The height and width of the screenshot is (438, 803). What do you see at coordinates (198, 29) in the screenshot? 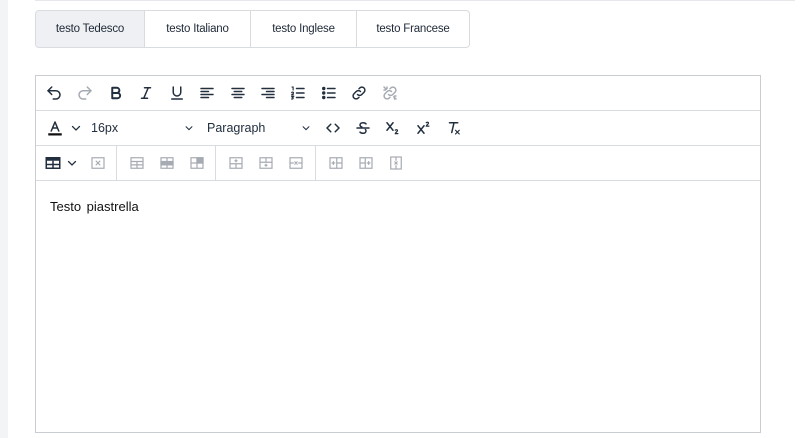
I see `tab-italiano: testo Italiano` at bounding box center [198, 29].